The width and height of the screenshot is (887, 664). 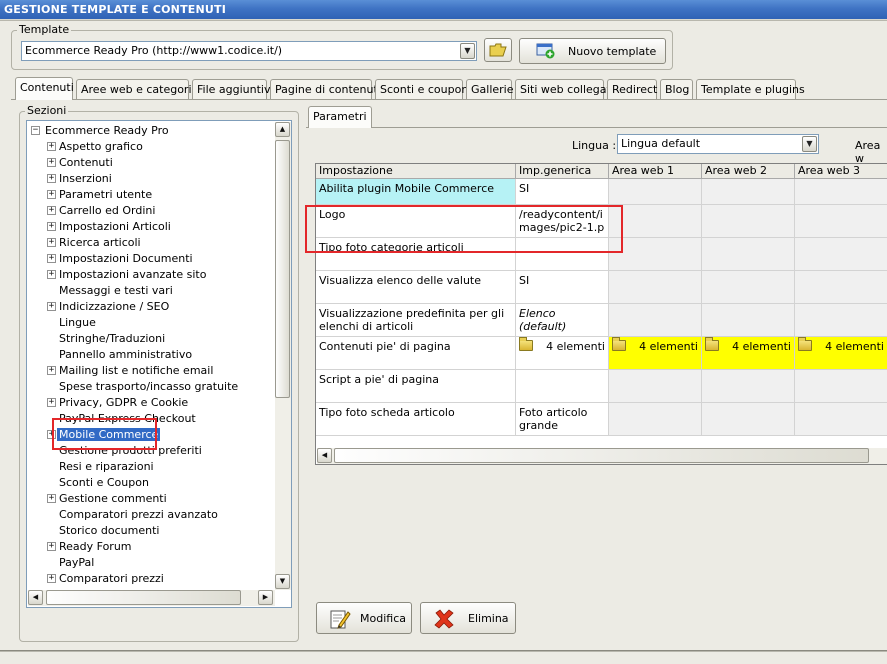 What do you see at coordinates (235, 89) in the screenshot?
I see `tab-label: File aggiuntivi` at bounding box center [235, 89].